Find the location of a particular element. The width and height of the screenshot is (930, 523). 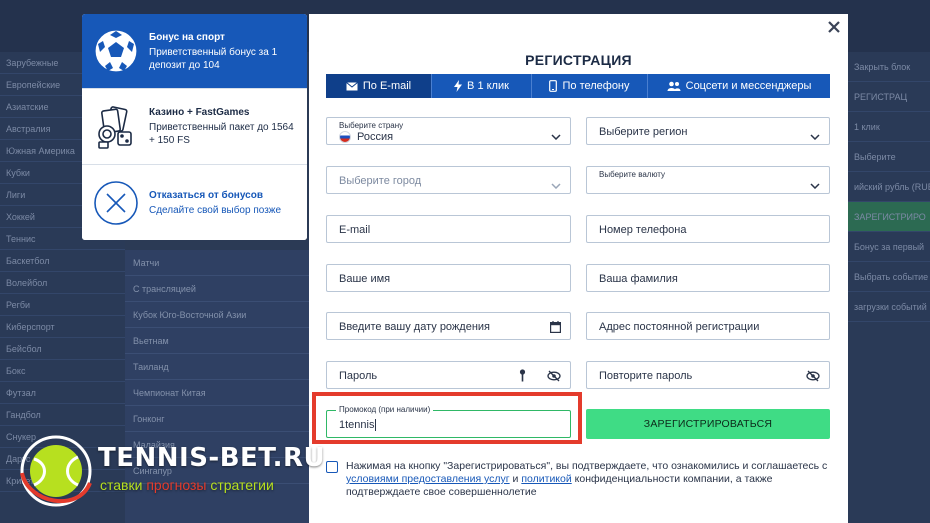

privacy-policy-link: политикой is located at coordinates (546, 479).